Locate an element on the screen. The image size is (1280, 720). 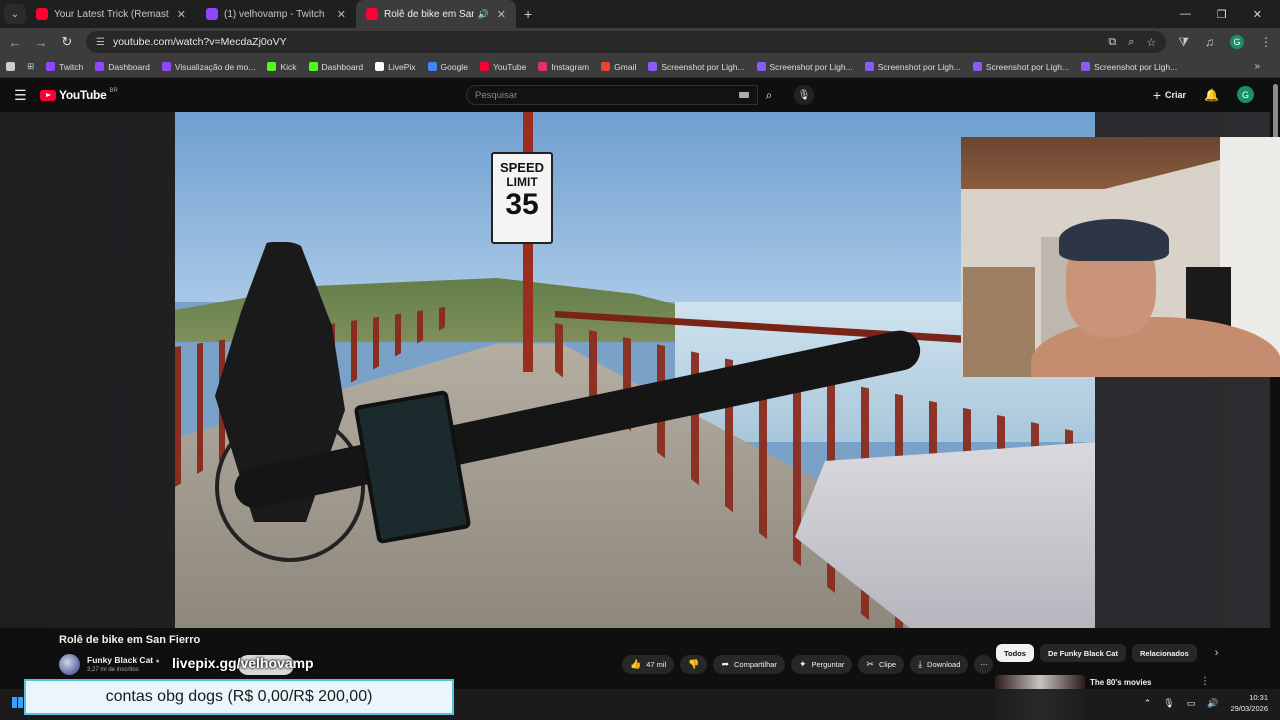
extensions-icon: ⧩ is located at coordinates (1183, 42).